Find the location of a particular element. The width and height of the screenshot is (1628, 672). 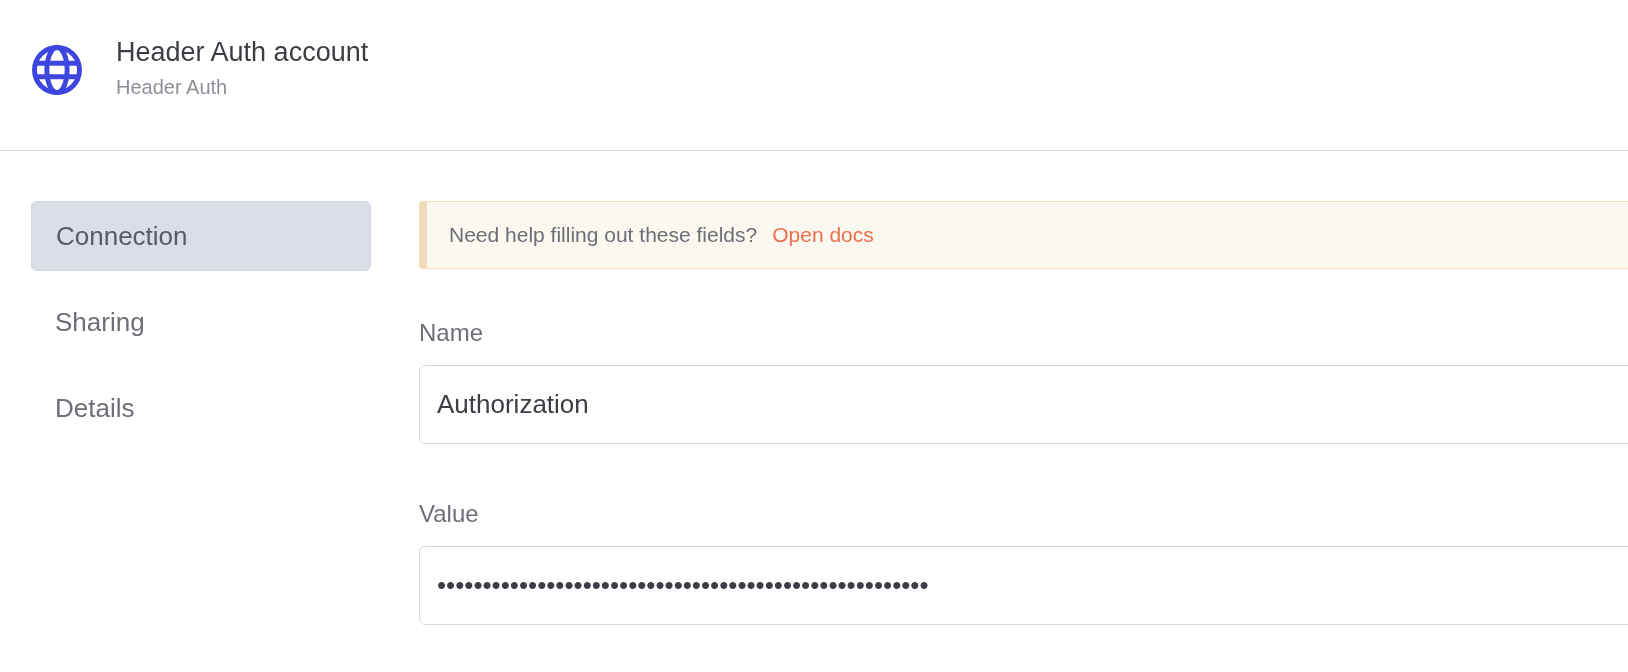

input-field: •••••••••••••••••••••••••••••••••••••••••••••••••••••• is located at coordinates (1023, 585).